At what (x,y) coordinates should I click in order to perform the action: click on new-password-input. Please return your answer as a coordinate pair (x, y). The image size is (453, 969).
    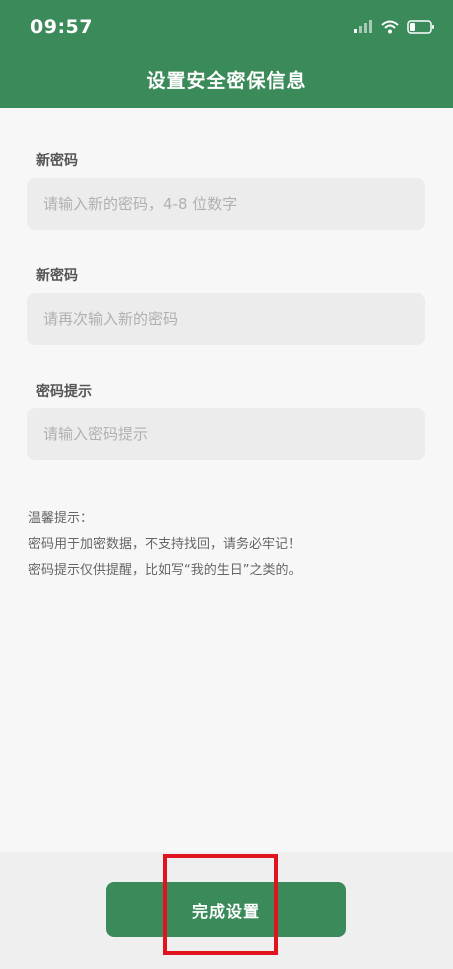
    Looking at the image, I should click on (226, 204).